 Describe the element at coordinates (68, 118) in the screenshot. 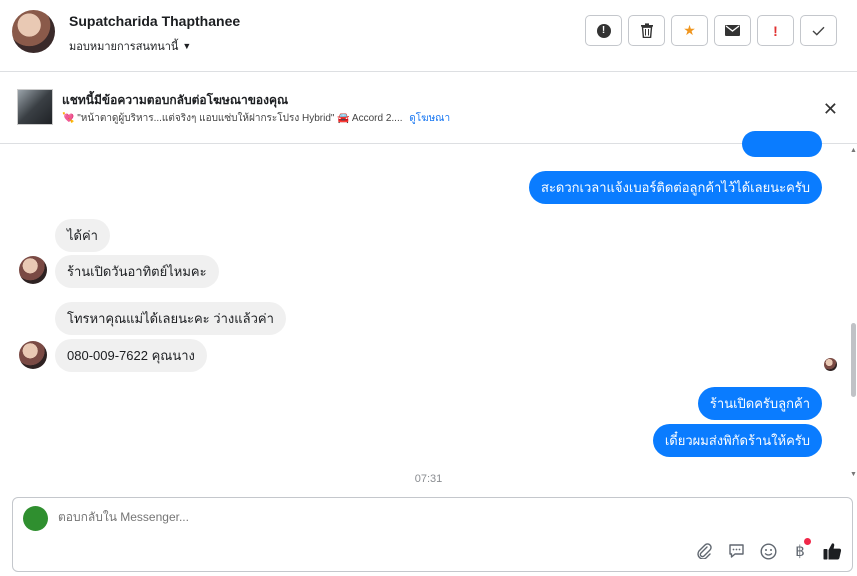

I see `heart-icon: 💘` at that location.